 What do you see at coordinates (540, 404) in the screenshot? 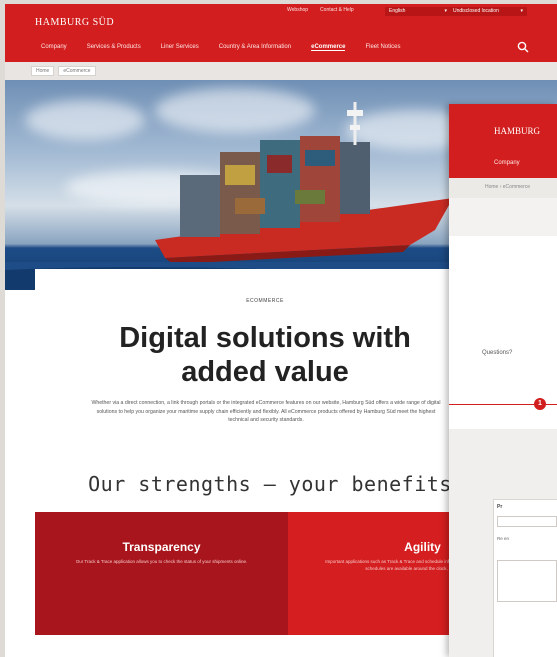
I see `step-indicator: 1` at bounding box center [540, 404].